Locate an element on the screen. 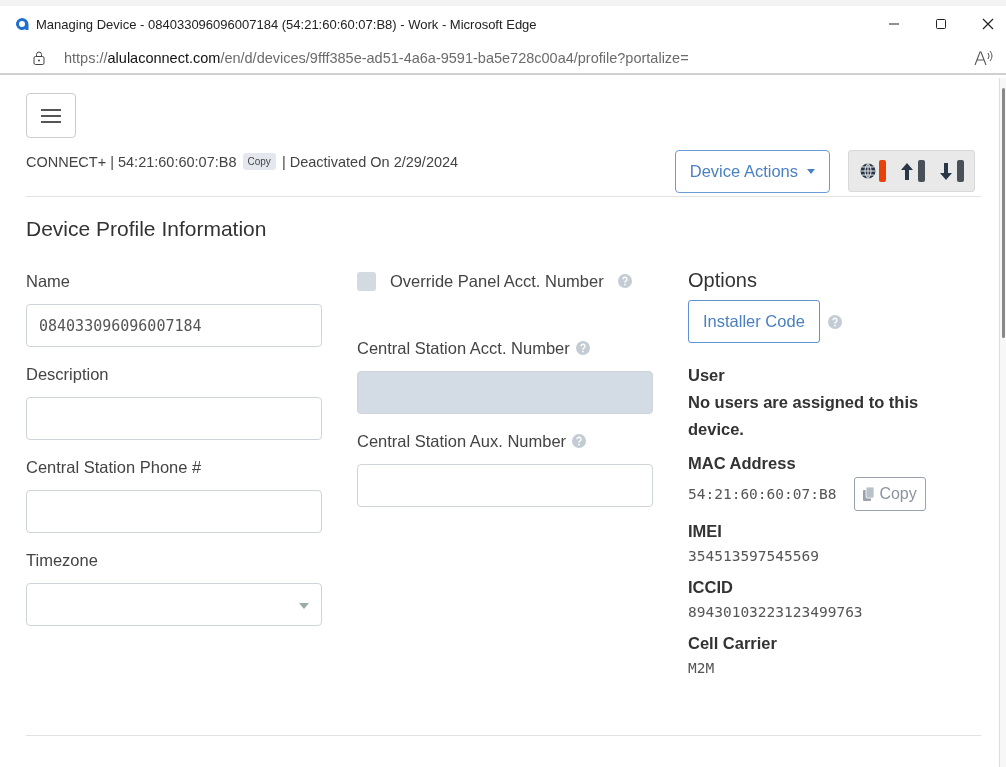 The width and height of the screenshot is (1006, 767). detail-label: User is located at coordinates (707, 375).